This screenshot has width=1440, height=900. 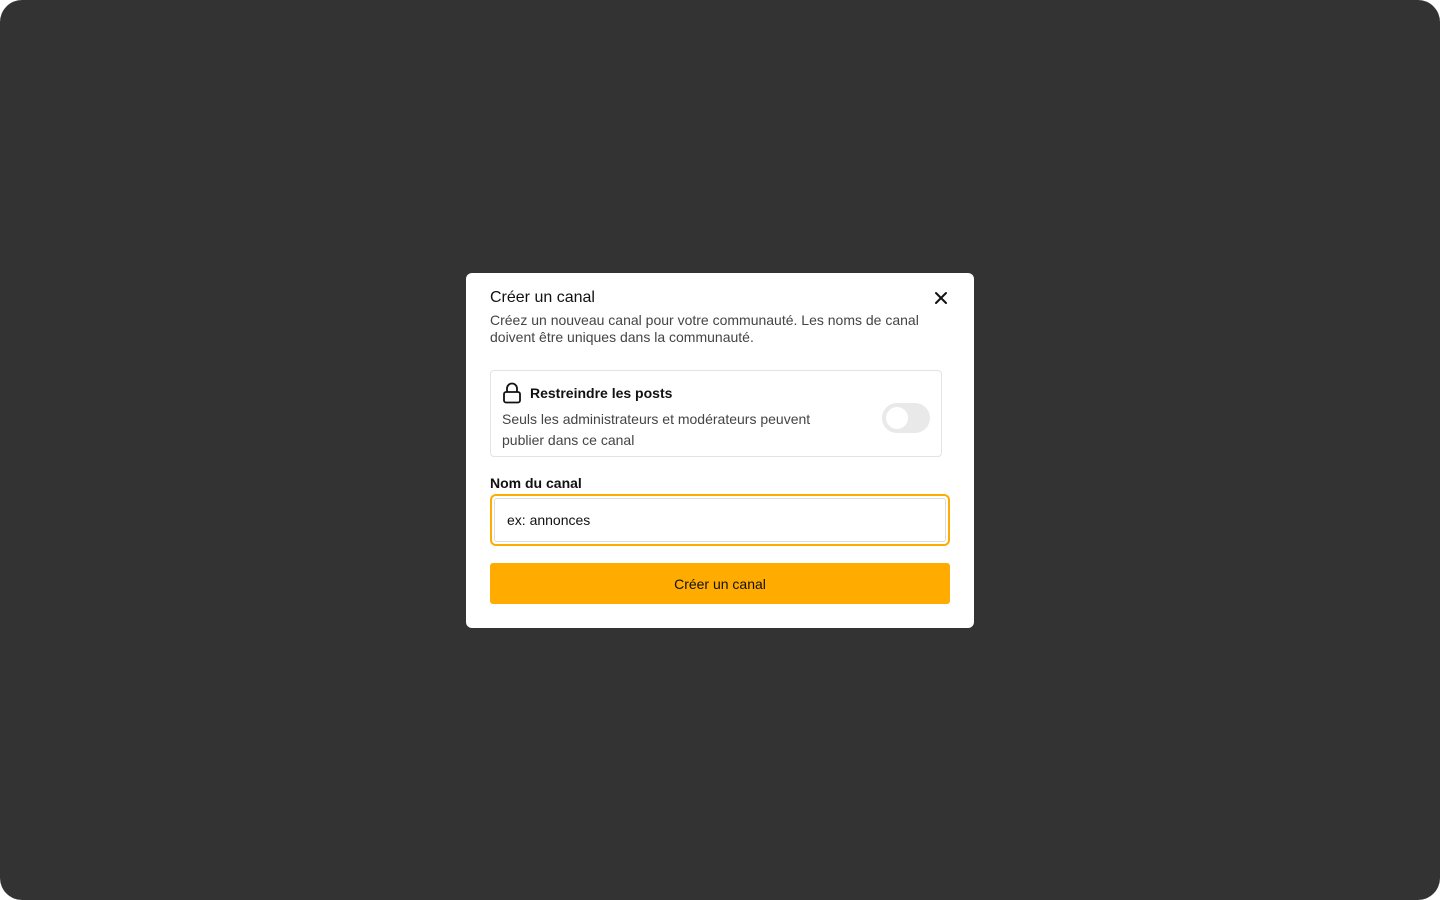 I want to click on channel-name-input, so click(x=720, y=520).